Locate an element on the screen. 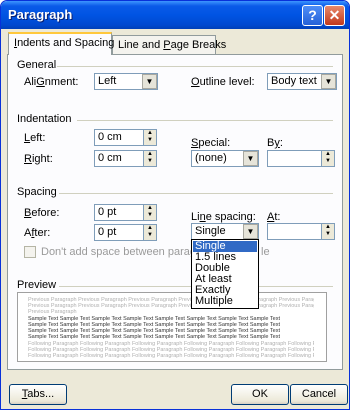  help-button: ? is located at coordinates (312, 15).